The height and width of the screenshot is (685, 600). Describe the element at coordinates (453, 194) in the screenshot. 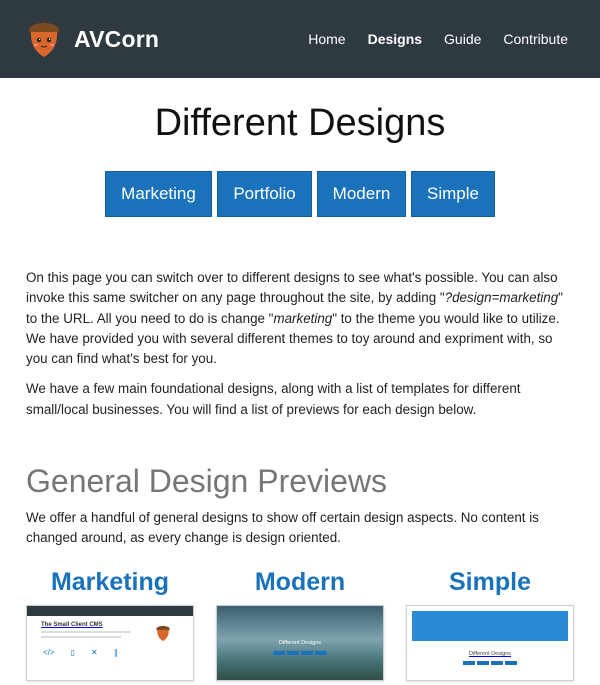

I see `simple-design-button: Simple` at that location.